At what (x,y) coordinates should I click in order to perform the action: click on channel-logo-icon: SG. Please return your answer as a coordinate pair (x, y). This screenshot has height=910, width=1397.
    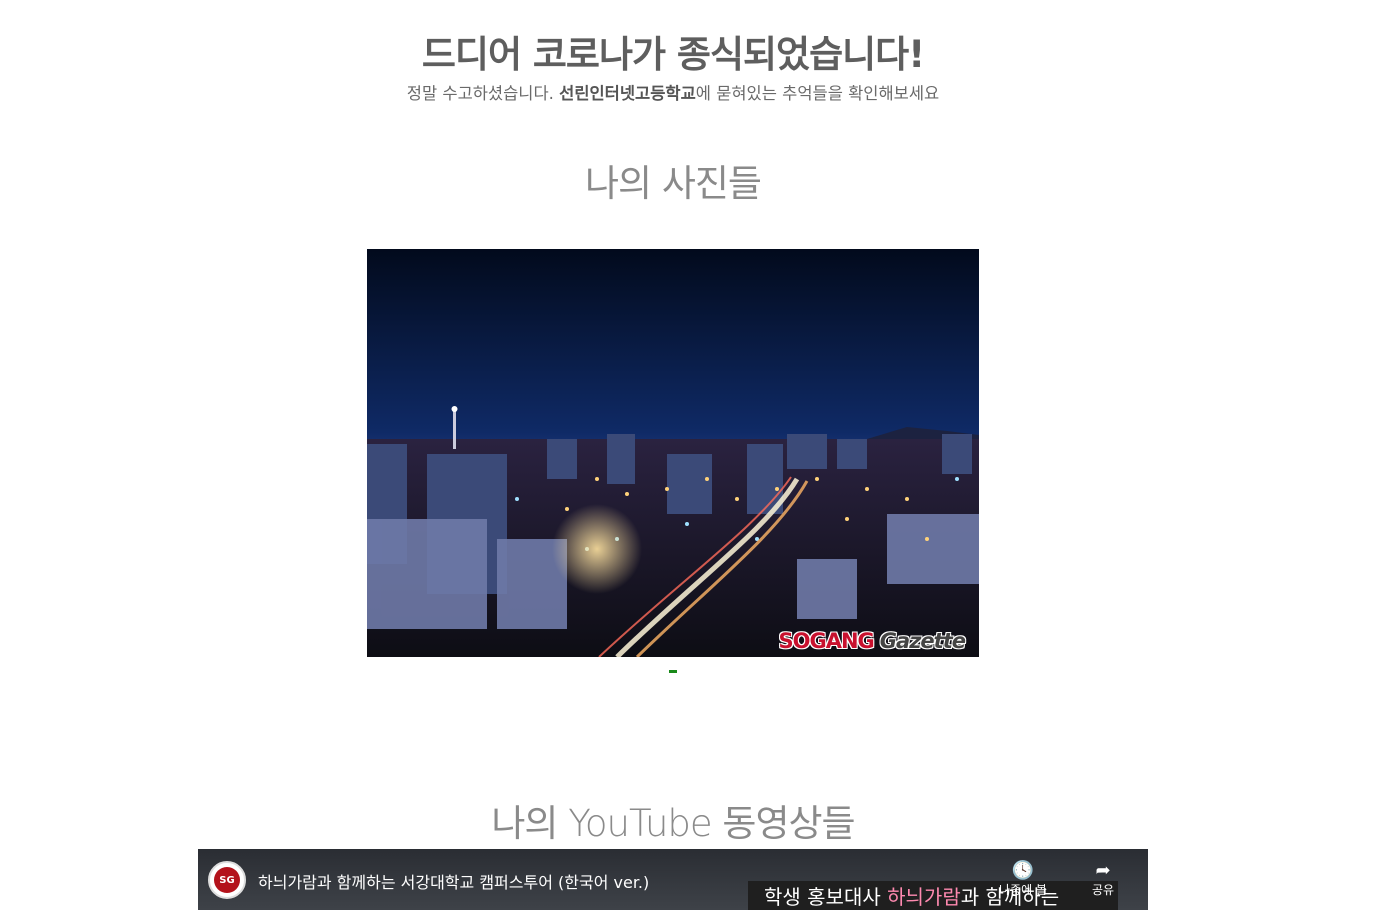
    Looking at the image, I should click on (227, 880).